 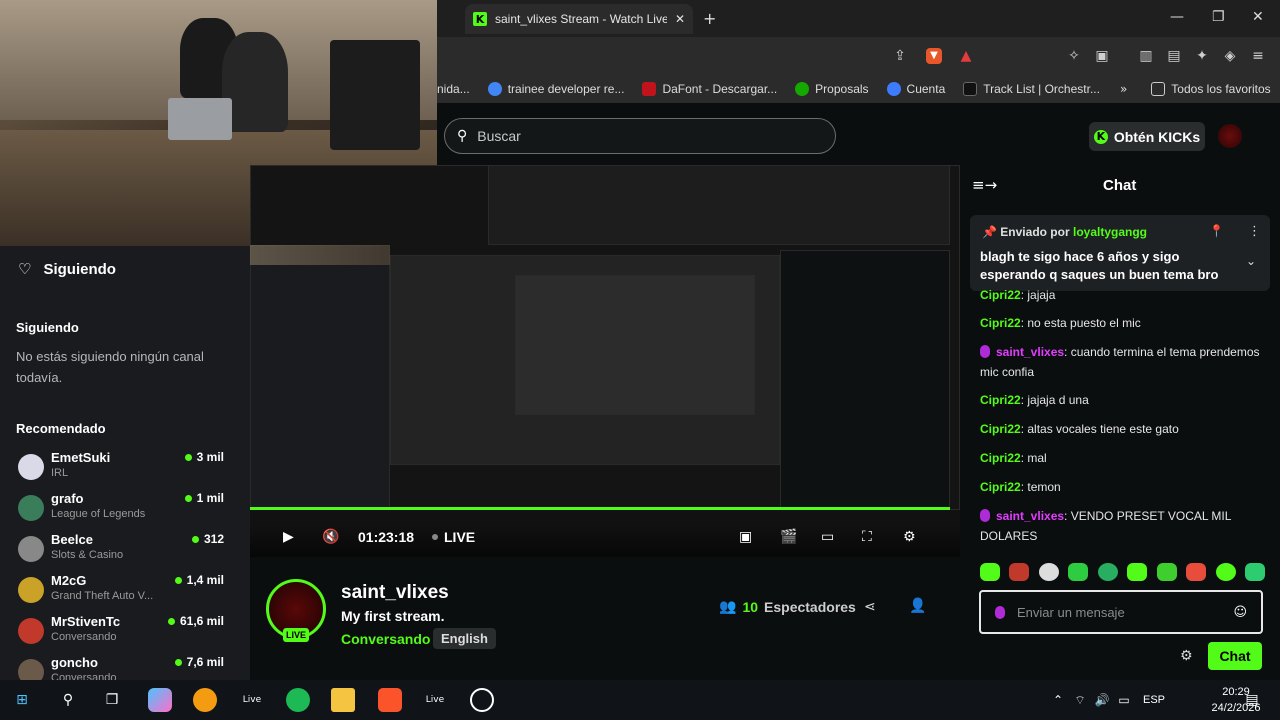 What do you see at coordinates (680, 19) in the screenshot?
I see `tab-close-icon: ✕` at bounding box center [680, 19].